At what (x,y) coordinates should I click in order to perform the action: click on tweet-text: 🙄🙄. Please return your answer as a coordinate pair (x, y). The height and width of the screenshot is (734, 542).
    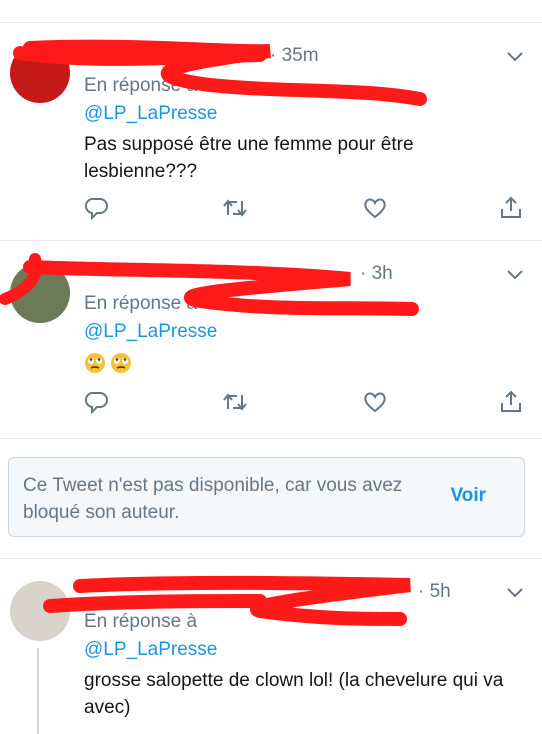
    Looking at the image, I should click on (304, 362).